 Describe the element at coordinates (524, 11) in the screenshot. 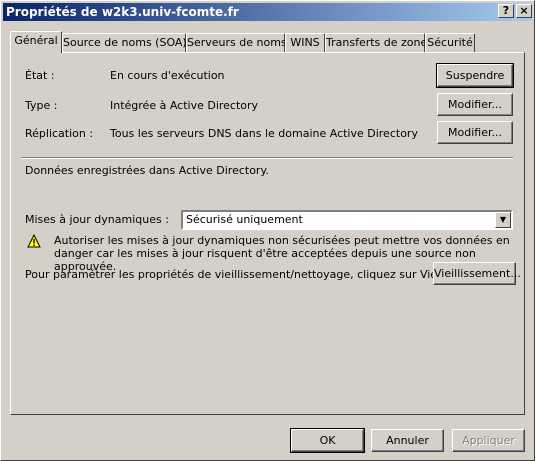

I see `close-button: ×` at that location.